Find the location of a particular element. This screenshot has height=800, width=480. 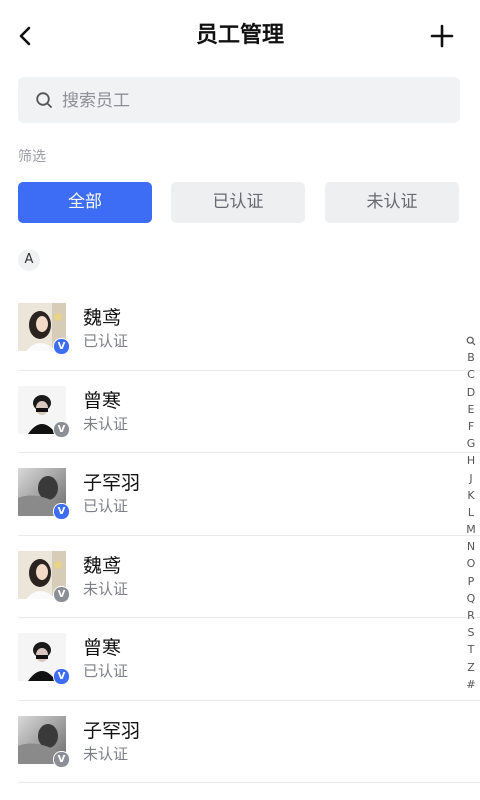

search-bar is located at coordinates (239, 101).